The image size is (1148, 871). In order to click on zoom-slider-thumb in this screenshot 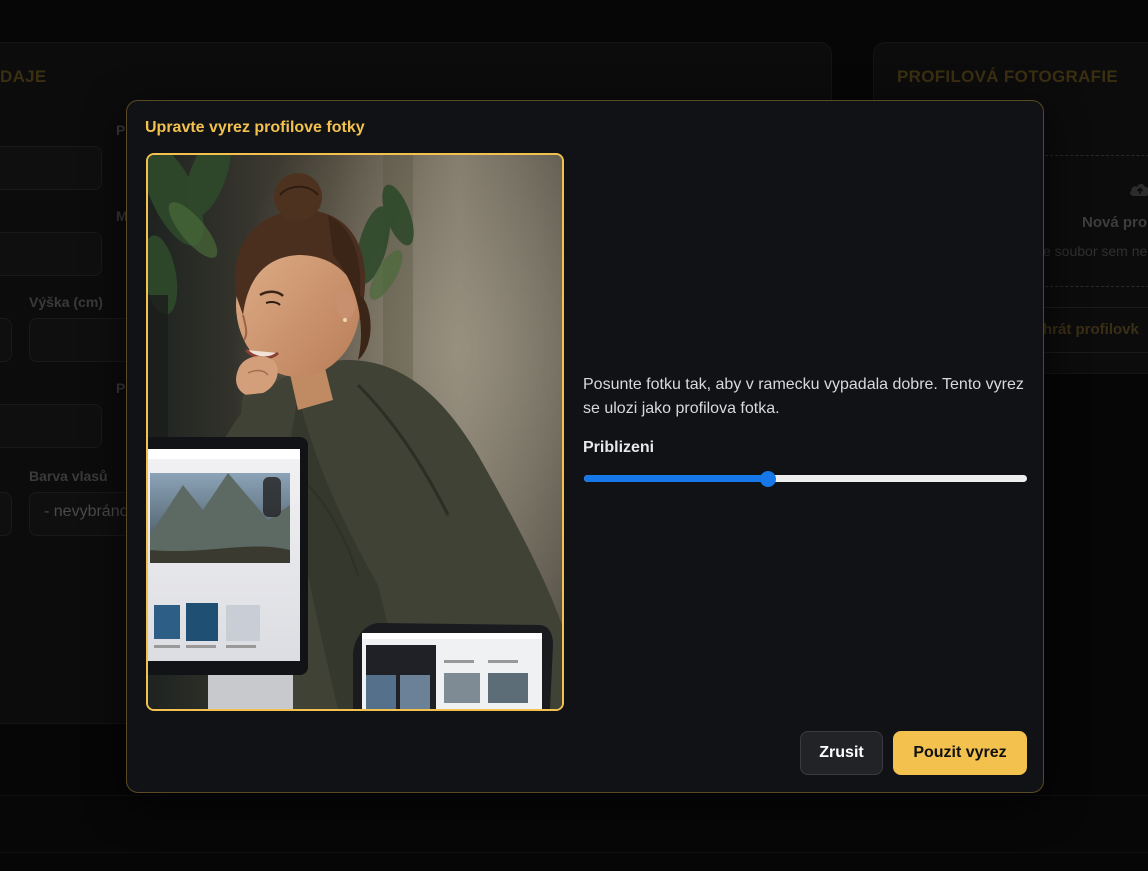, I will do `click(767, 479)`.